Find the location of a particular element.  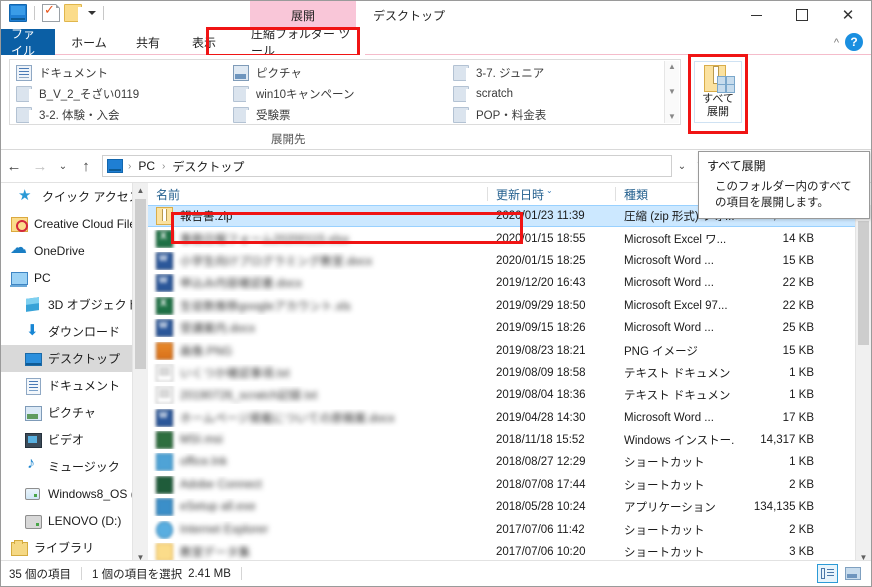

sidebar-item-3d-objects: 3D オブジェクト is located at coordinates (70, 304).